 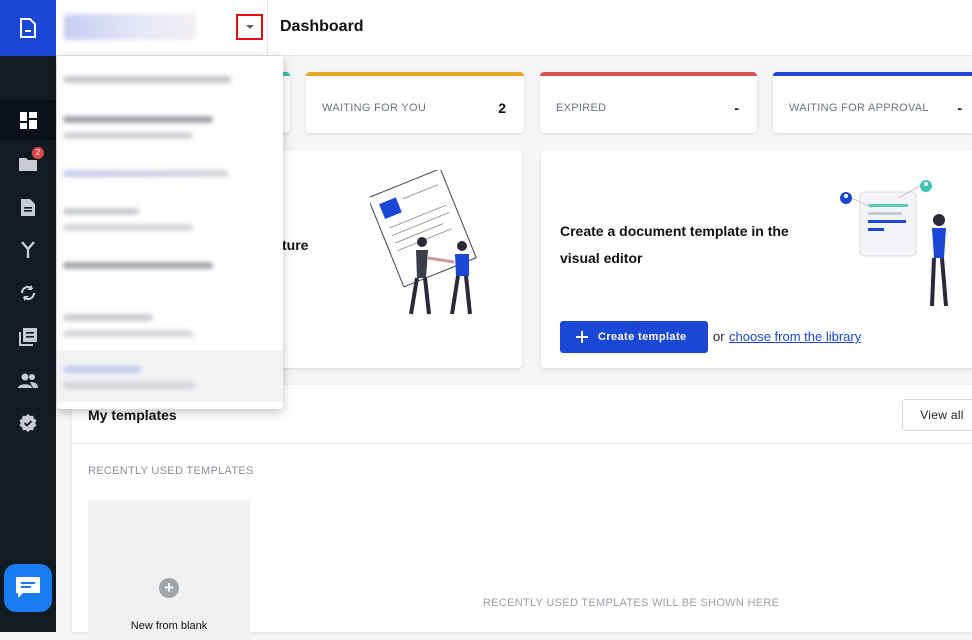 I want to click on workspace-name-redacted, so click(x=130, y=27).